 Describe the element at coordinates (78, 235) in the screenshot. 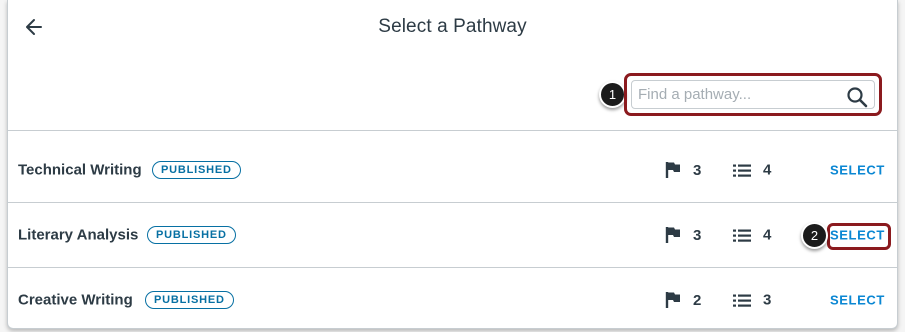

I see `pathway-name: Literary Analysis` at that location.